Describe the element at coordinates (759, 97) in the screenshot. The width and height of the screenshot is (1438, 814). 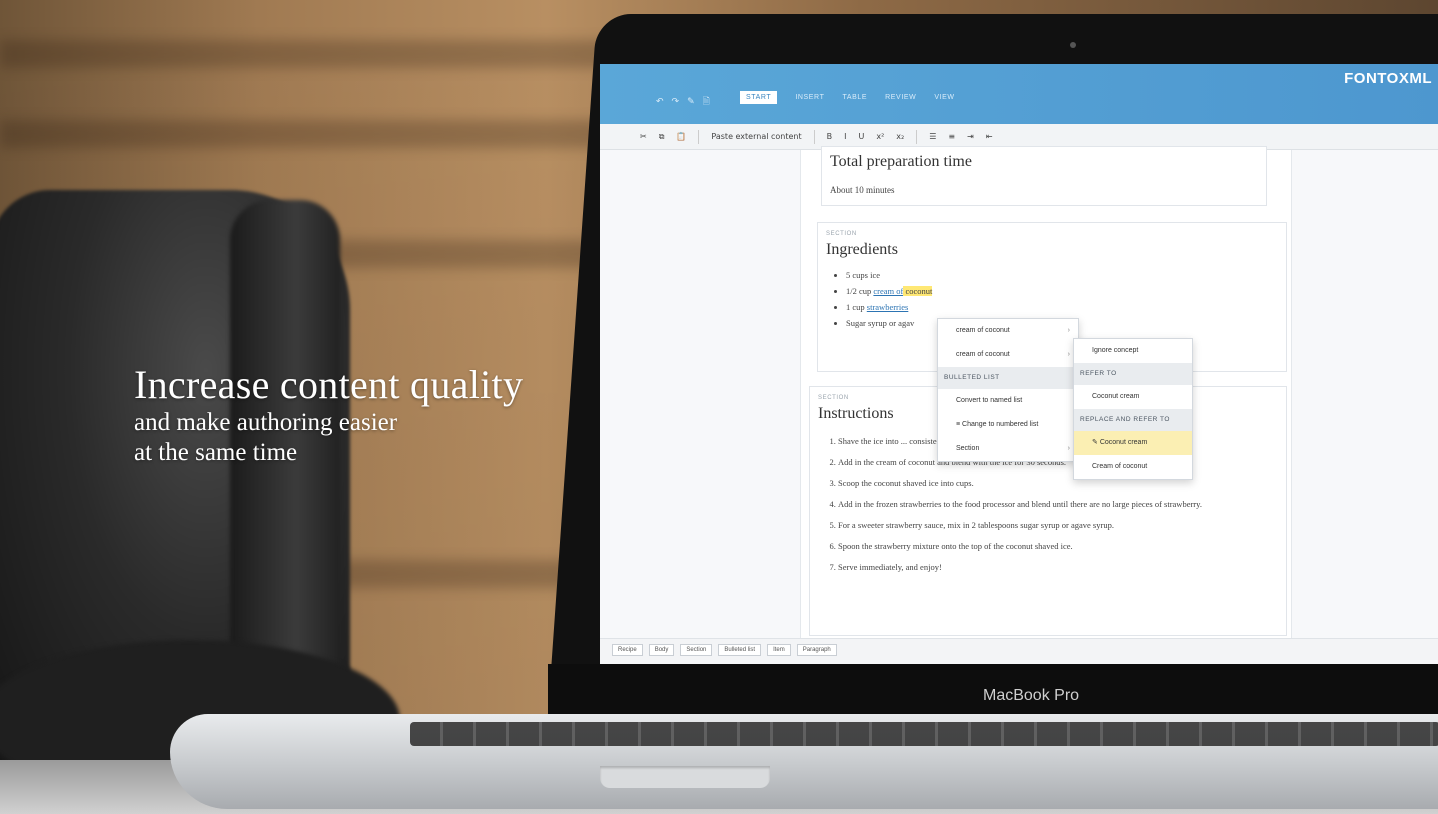
I see `tab-start: START` at that location.